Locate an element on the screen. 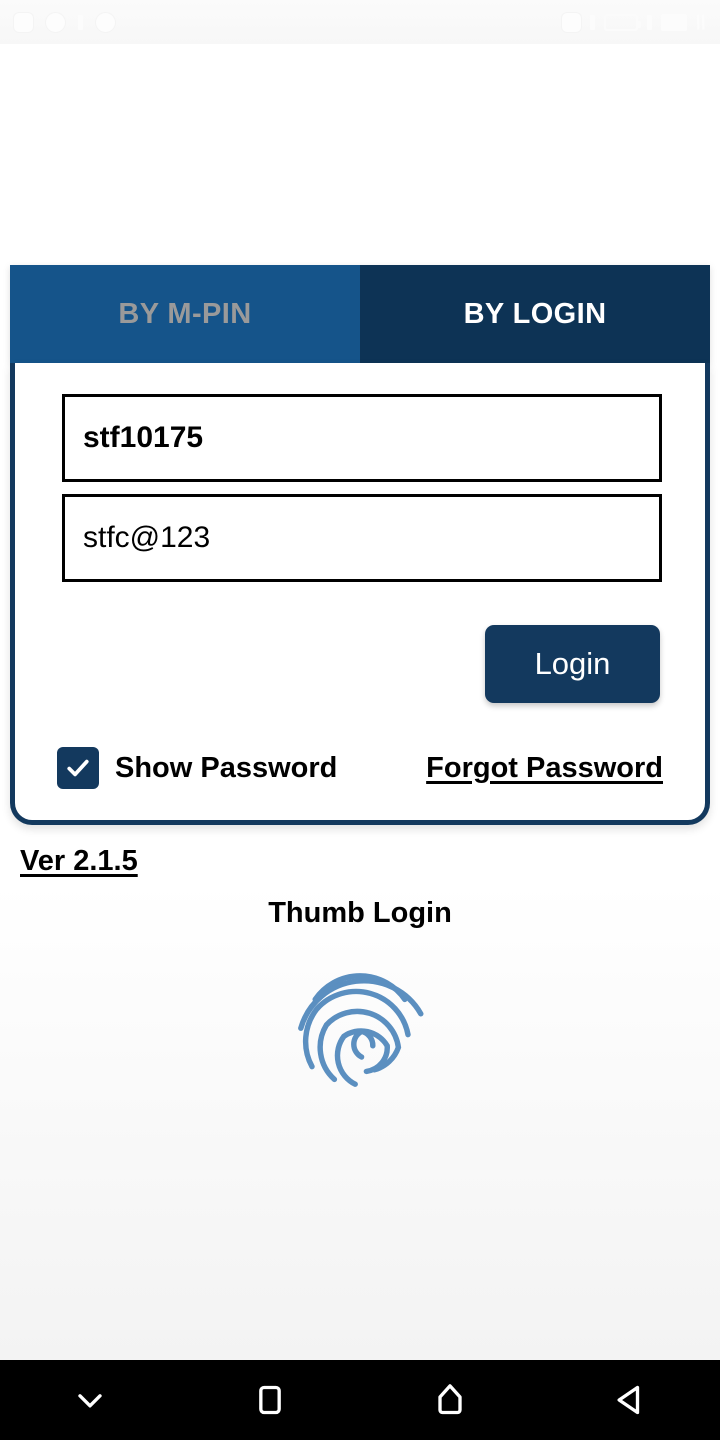  status-bar-right-icons: || is located at coordinates (634, 22).